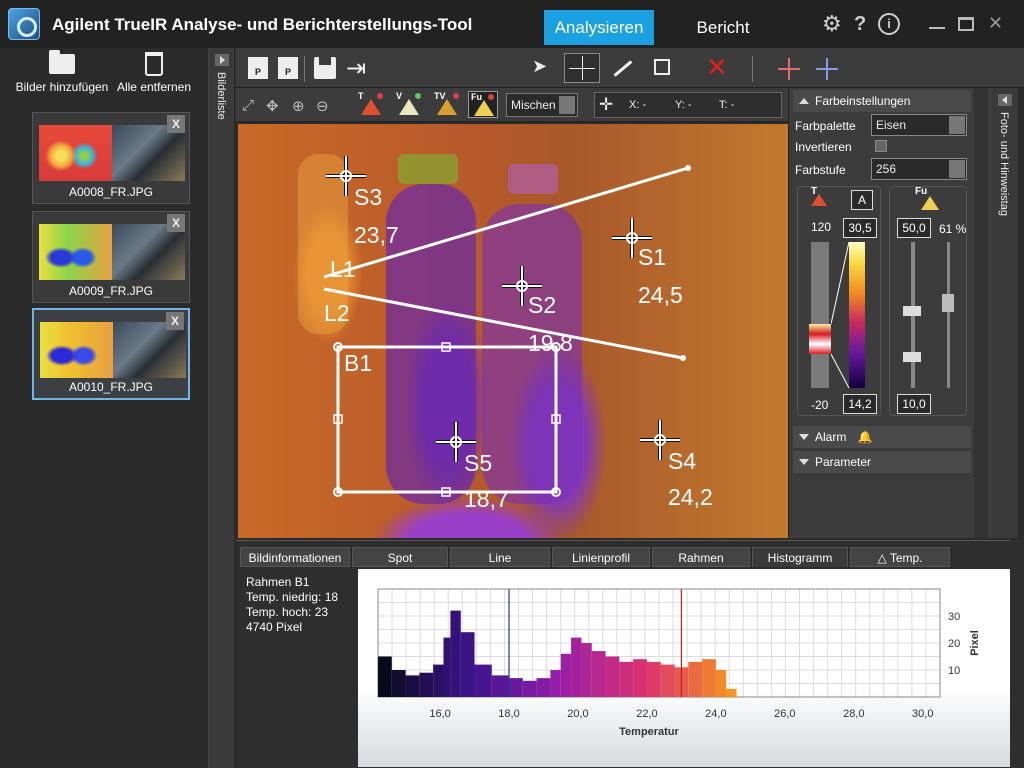 This screenshot has width=1024, height=768. Describe the element at coordinates (954, 617) in the screenshot. I see `y-tick-label: 30` at that location.